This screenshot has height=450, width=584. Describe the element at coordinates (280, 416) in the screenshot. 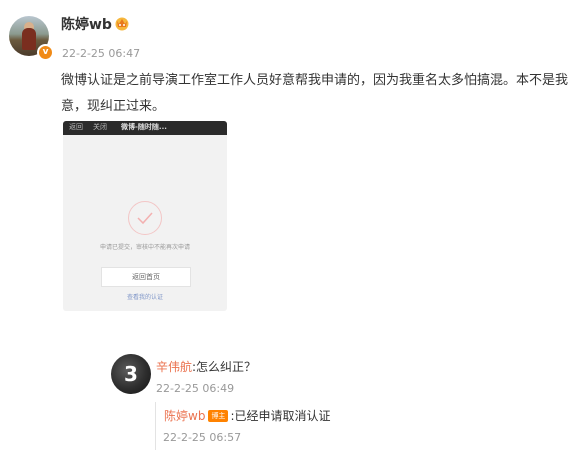

I see `reply-text: :已经申请取消认证` at that location.